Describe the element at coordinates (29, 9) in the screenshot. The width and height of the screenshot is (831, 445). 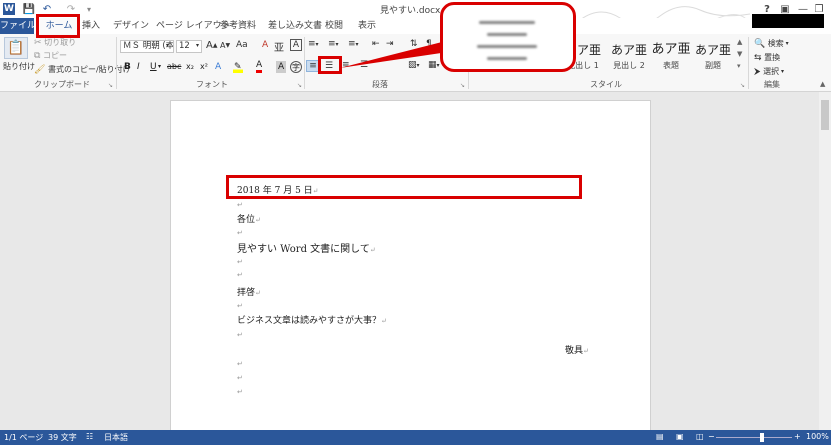
I see `save-icon: 💾` at that location.